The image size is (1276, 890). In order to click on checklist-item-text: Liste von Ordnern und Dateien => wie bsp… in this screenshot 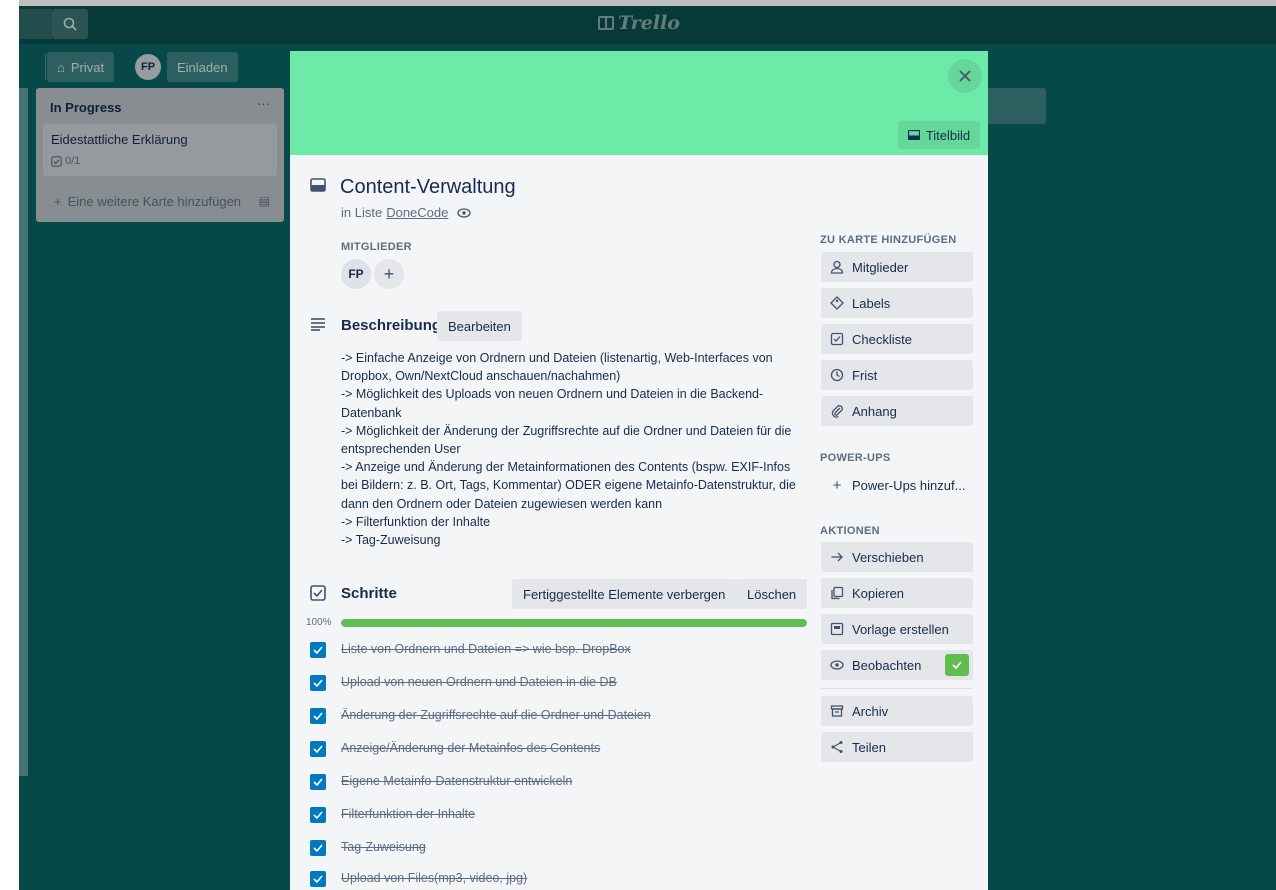, I will do `click(486, 649)`.